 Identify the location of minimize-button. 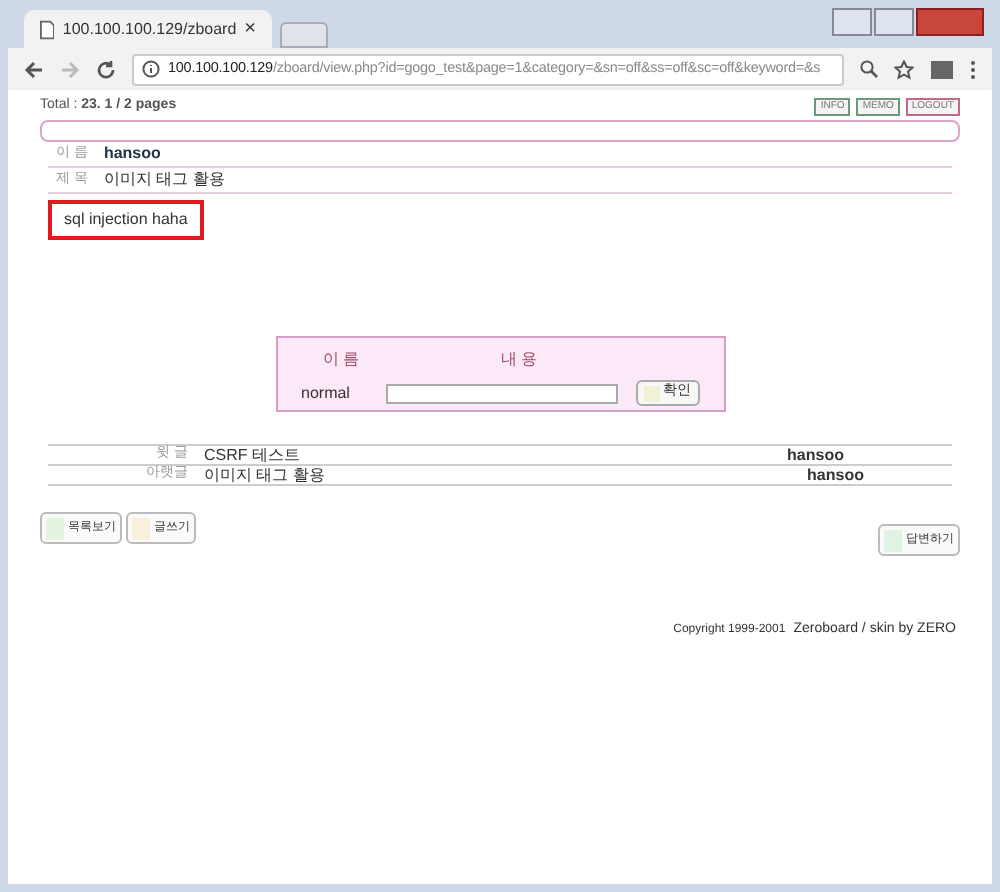
(852, 22).